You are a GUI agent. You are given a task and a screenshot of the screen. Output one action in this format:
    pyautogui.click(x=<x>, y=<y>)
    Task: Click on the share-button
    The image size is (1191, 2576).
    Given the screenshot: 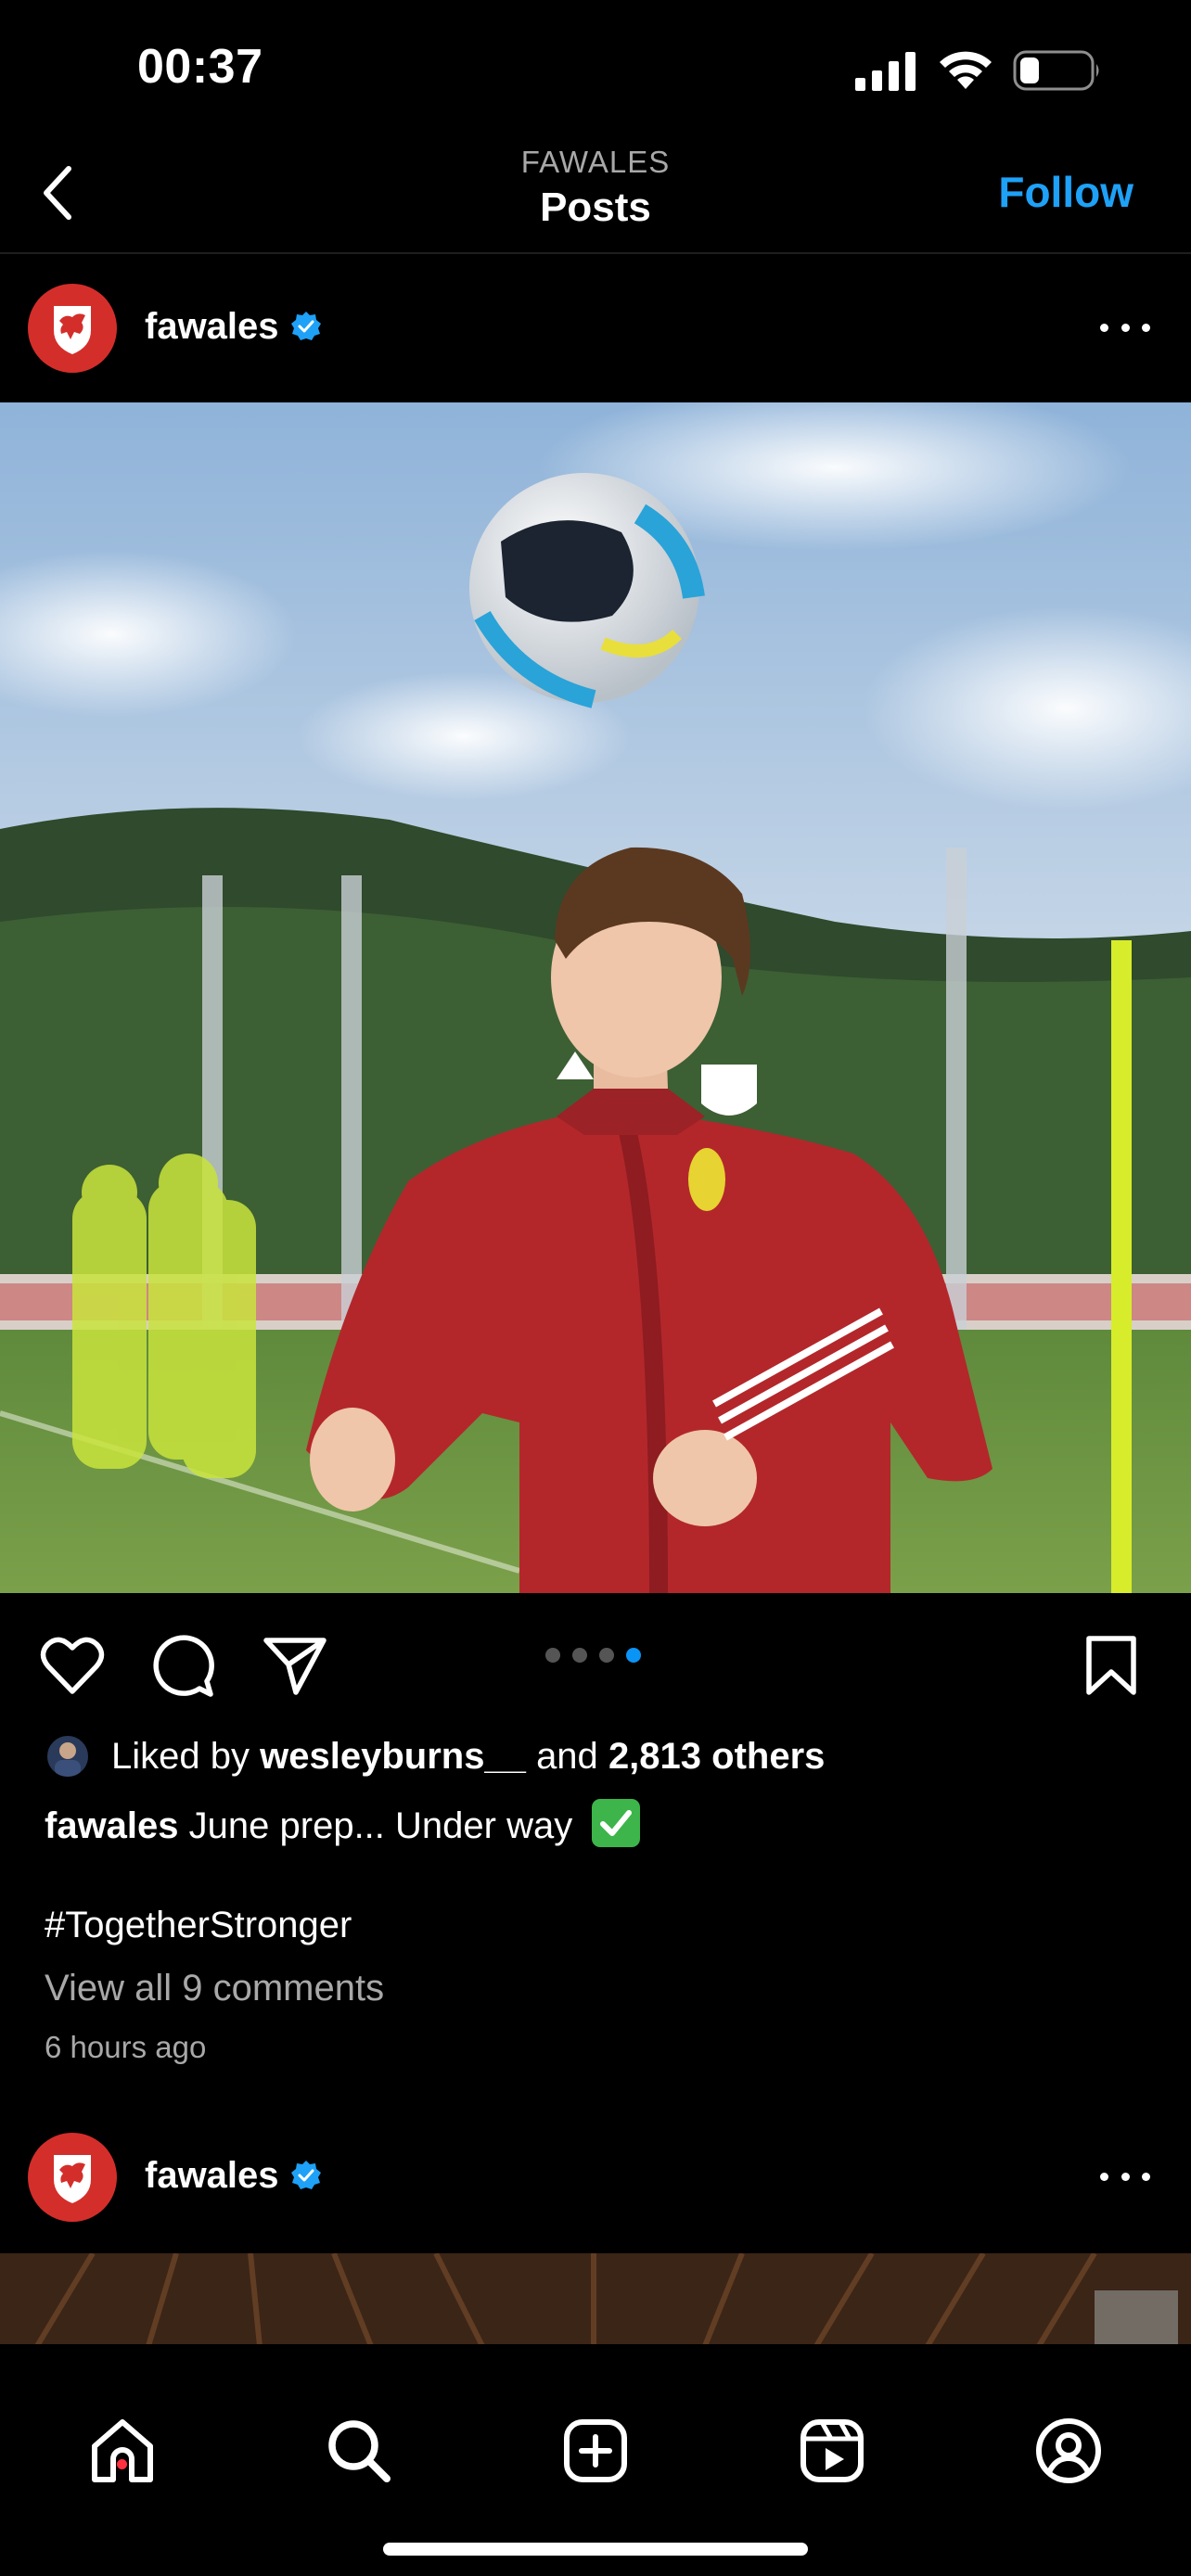 What is the action you would take?
    pyautogui.click(x=295, y=1666)
    